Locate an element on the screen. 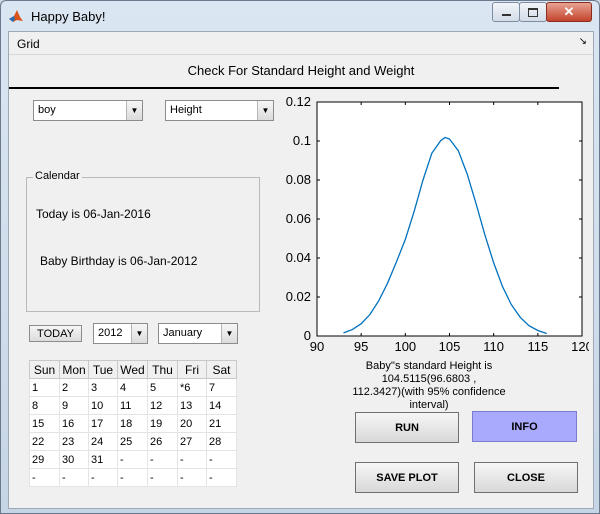  x-tick-label: 100 is located at coordinates (405, 346).